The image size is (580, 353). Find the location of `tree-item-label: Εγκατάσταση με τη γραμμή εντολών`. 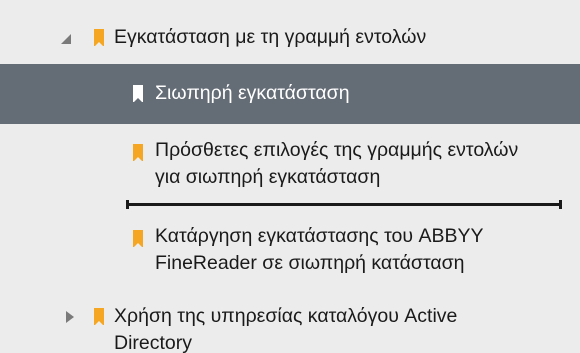

tree-item-label: Εγκατάσταση με τη γραμμή εντολών is located at coordinates (270, 37).